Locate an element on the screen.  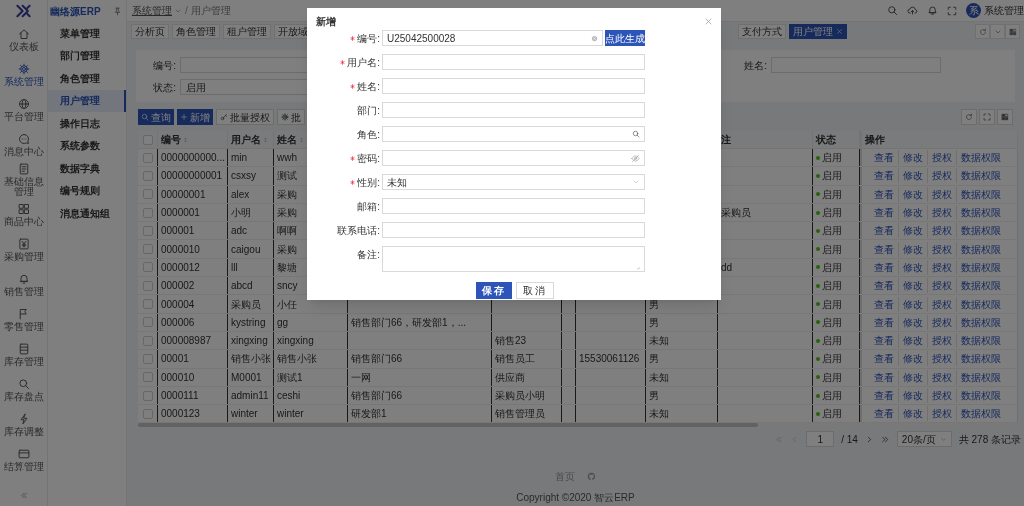
pin-icon is located at coordinates (117, 11).